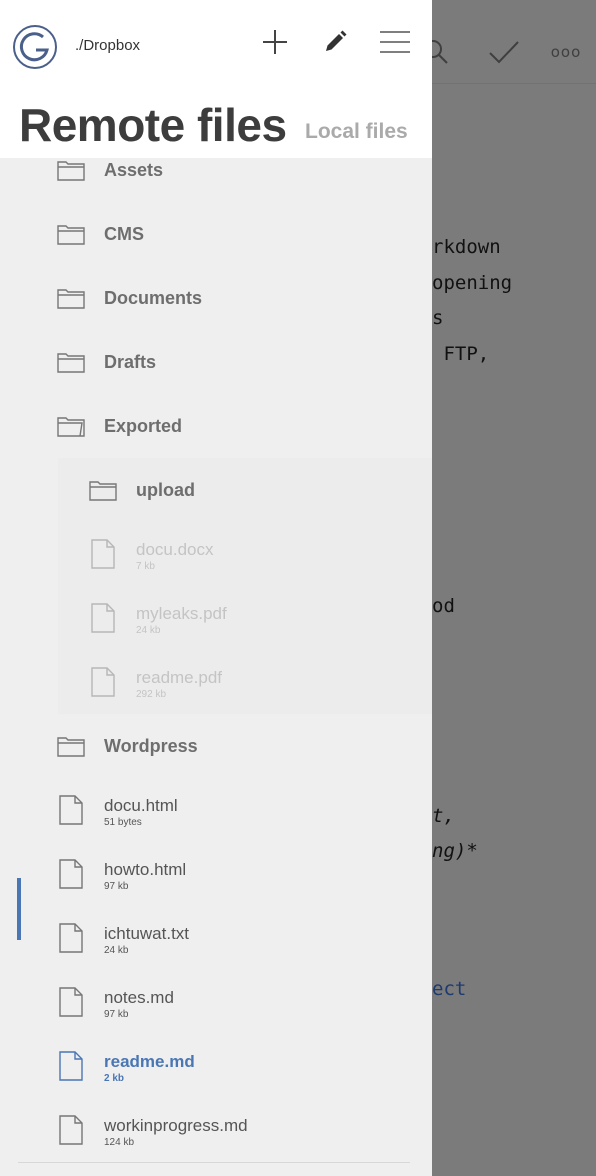  What do you see at coordinates (134, 170) in the screenshot?
I see `folder-name: Assets` at bounding box center [134, 170].